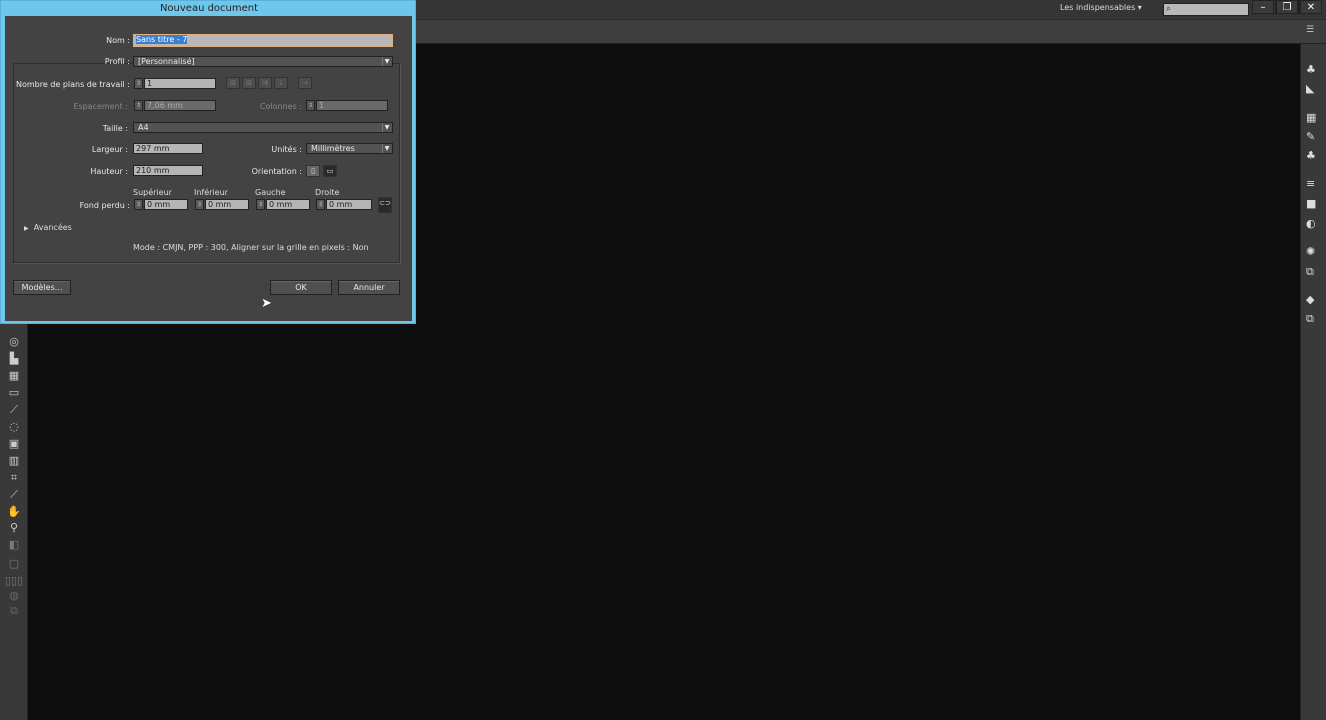 The width and height of the screenshot is (1326, 720). What do you see at coordinates (166, 204) in the screenshot?
I see `bleed-top-input: 0 mm` at bounding box center [166, 204].